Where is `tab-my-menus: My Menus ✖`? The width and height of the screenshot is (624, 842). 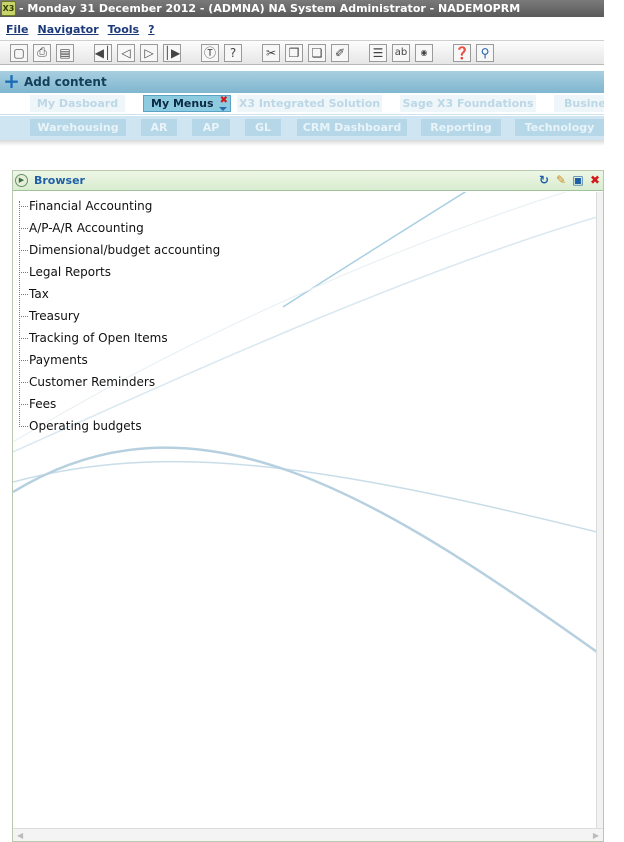
tab-my-menus: My Menus ✖ is located at coordinates (187, 103).